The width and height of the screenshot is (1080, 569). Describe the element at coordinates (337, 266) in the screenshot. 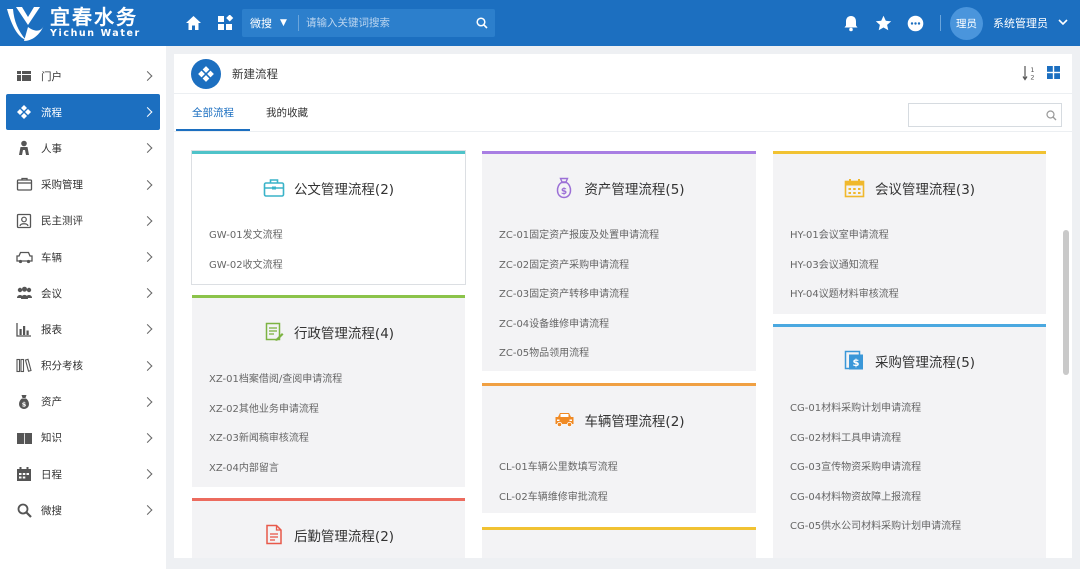

I see `workflow-link: GW-02收文流程` at that location.